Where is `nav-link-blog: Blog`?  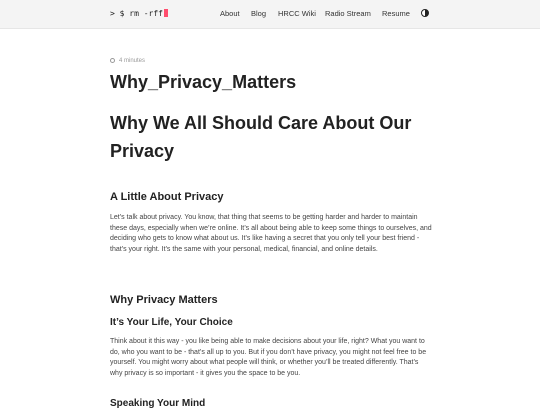
nav-link-blog: Blog is located at coordinates (258, 14).